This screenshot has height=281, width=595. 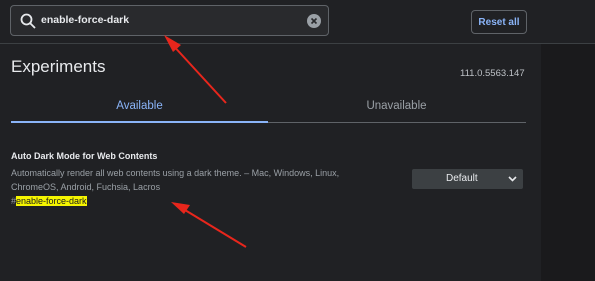 I want to click on arrow-to-search-icon, so click(x=195, y=69).